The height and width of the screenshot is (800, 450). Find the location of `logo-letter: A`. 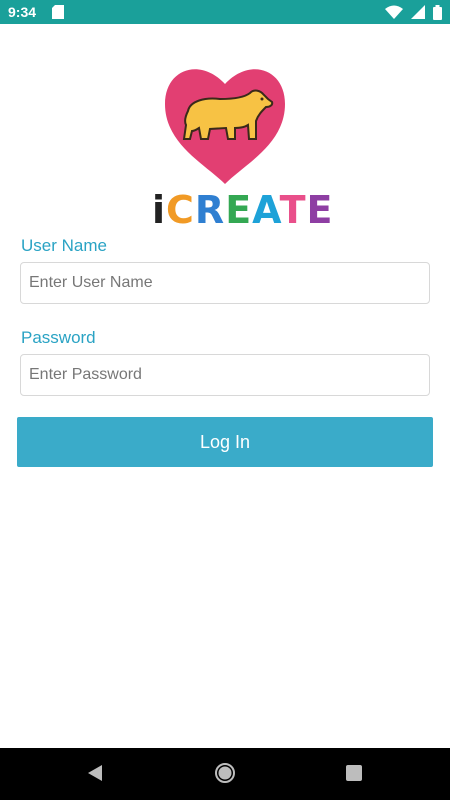

logo-letter: A is located at coordinates (266, 210).